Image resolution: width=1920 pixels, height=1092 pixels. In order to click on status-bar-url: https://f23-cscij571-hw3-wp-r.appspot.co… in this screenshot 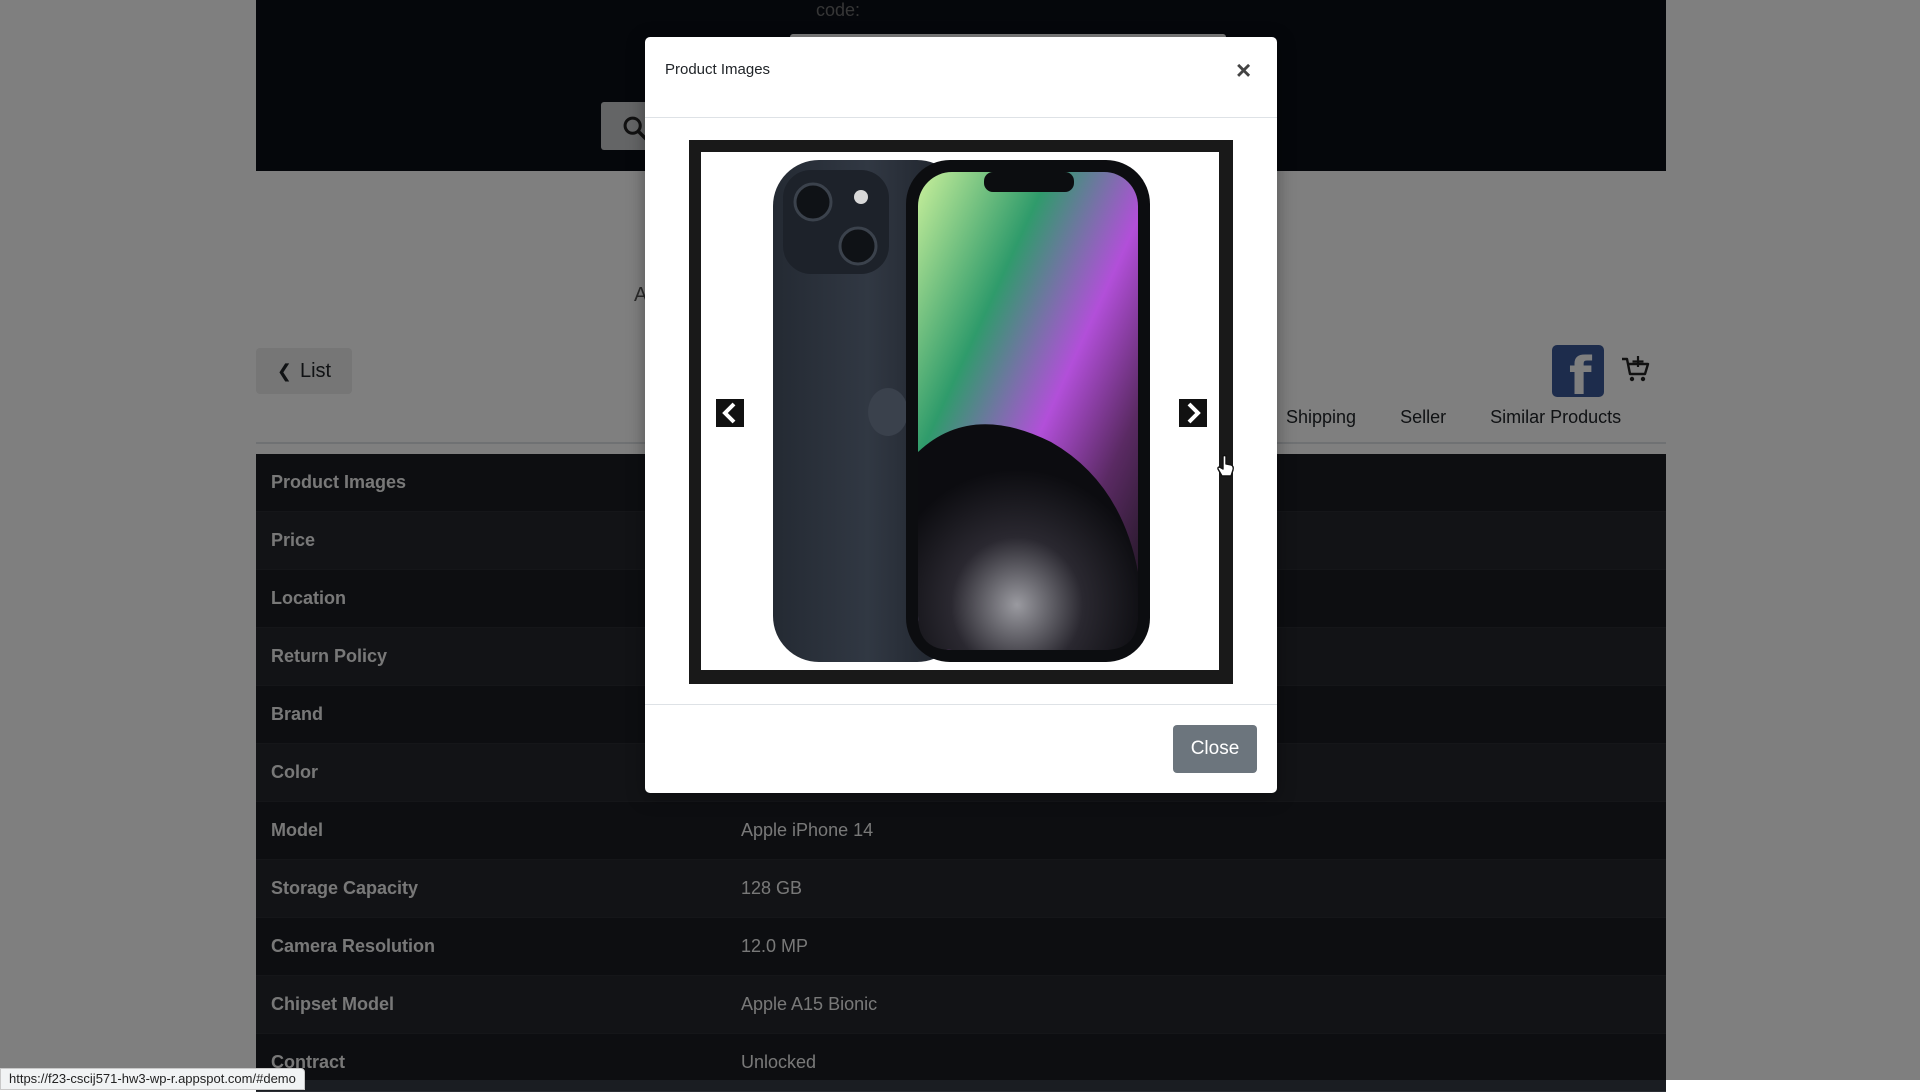, I will do `click(152, 1079)`.